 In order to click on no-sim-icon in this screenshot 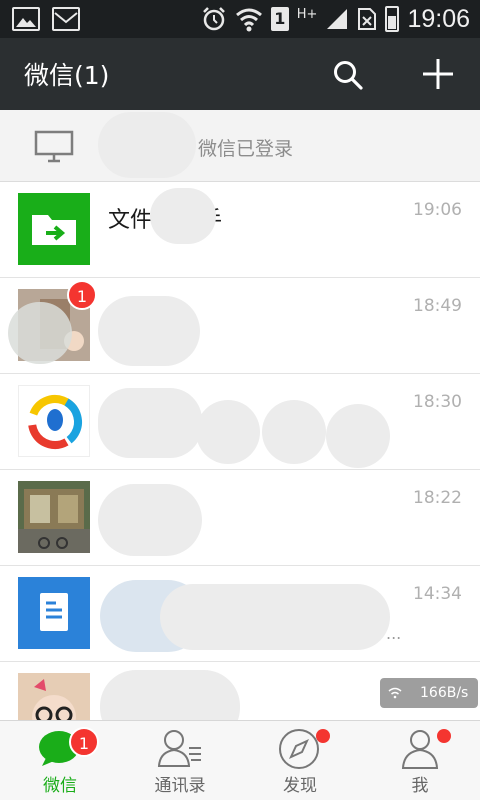, I will do `click(367, 19)`.